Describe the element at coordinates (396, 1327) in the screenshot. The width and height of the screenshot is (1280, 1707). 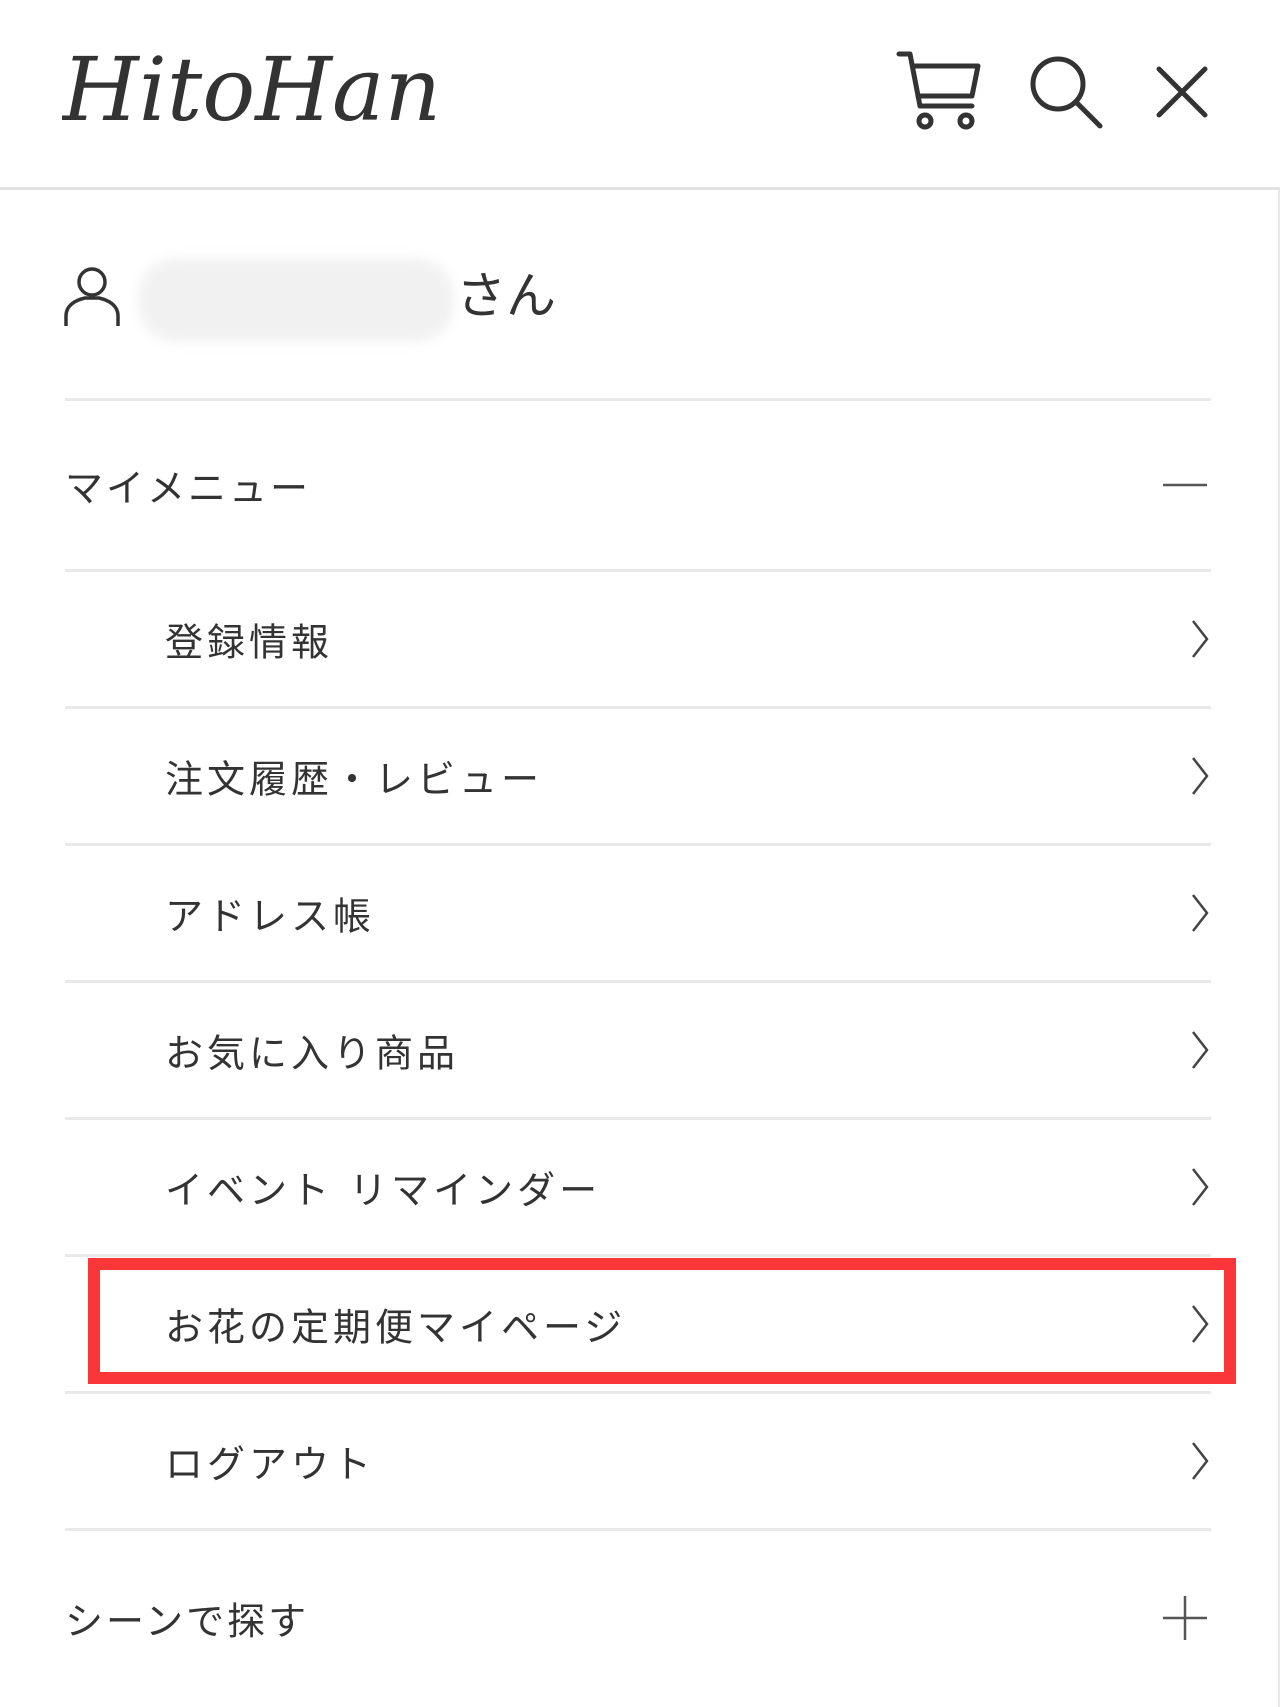
I see `menu-item-label: お花の定期便マイページ` at that location.